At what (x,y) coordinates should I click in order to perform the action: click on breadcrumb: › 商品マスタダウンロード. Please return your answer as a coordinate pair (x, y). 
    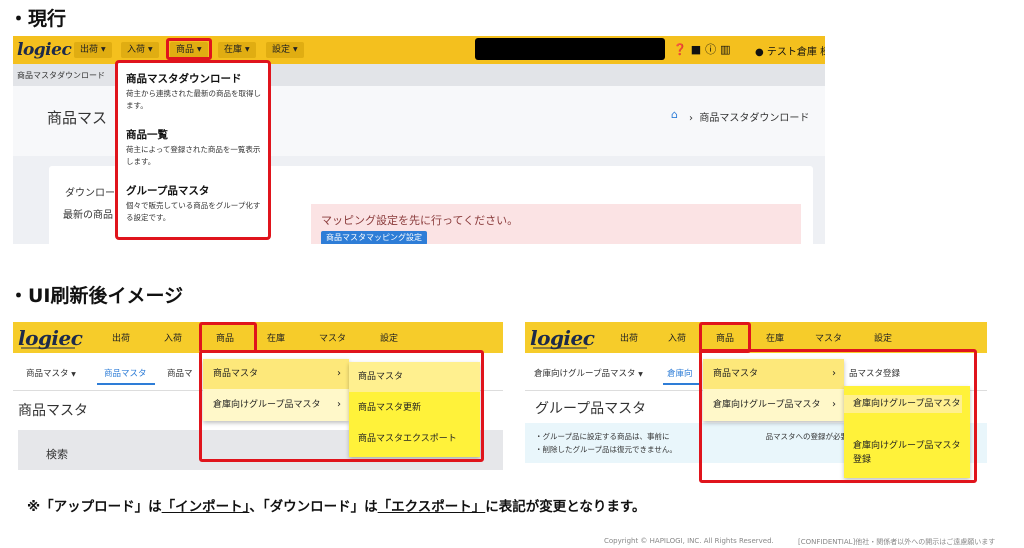
    Looking at the image, I should click on (749, 118).